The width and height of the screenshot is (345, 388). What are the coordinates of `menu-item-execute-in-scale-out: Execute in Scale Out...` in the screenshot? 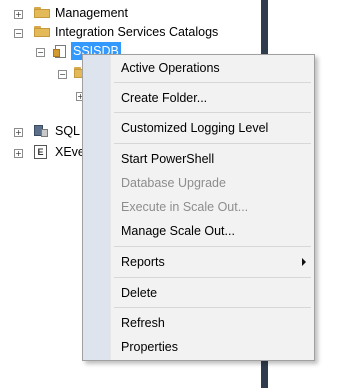 It's located at (185, 207).